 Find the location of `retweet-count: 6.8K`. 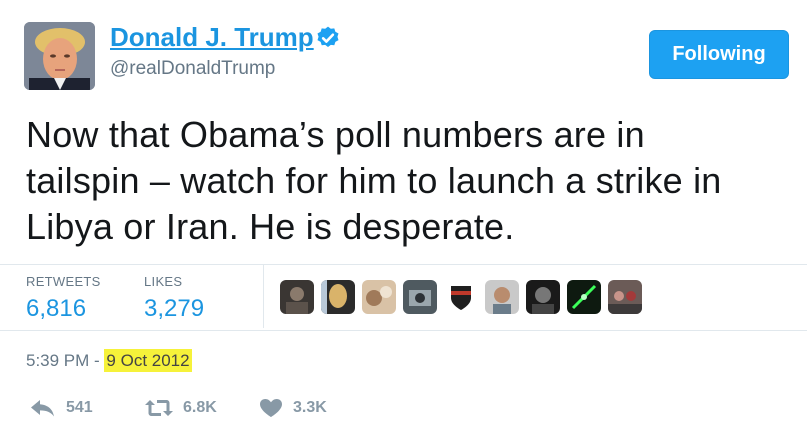

retweet-count: 6.8K is located at coordinates (200, 407).